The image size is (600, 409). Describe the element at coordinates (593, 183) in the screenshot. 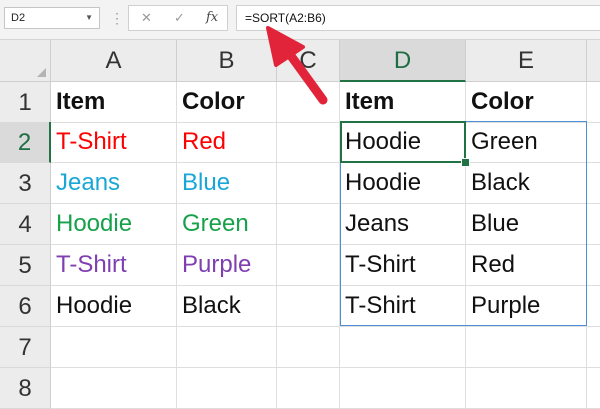

I see `cell-f3` at that location.